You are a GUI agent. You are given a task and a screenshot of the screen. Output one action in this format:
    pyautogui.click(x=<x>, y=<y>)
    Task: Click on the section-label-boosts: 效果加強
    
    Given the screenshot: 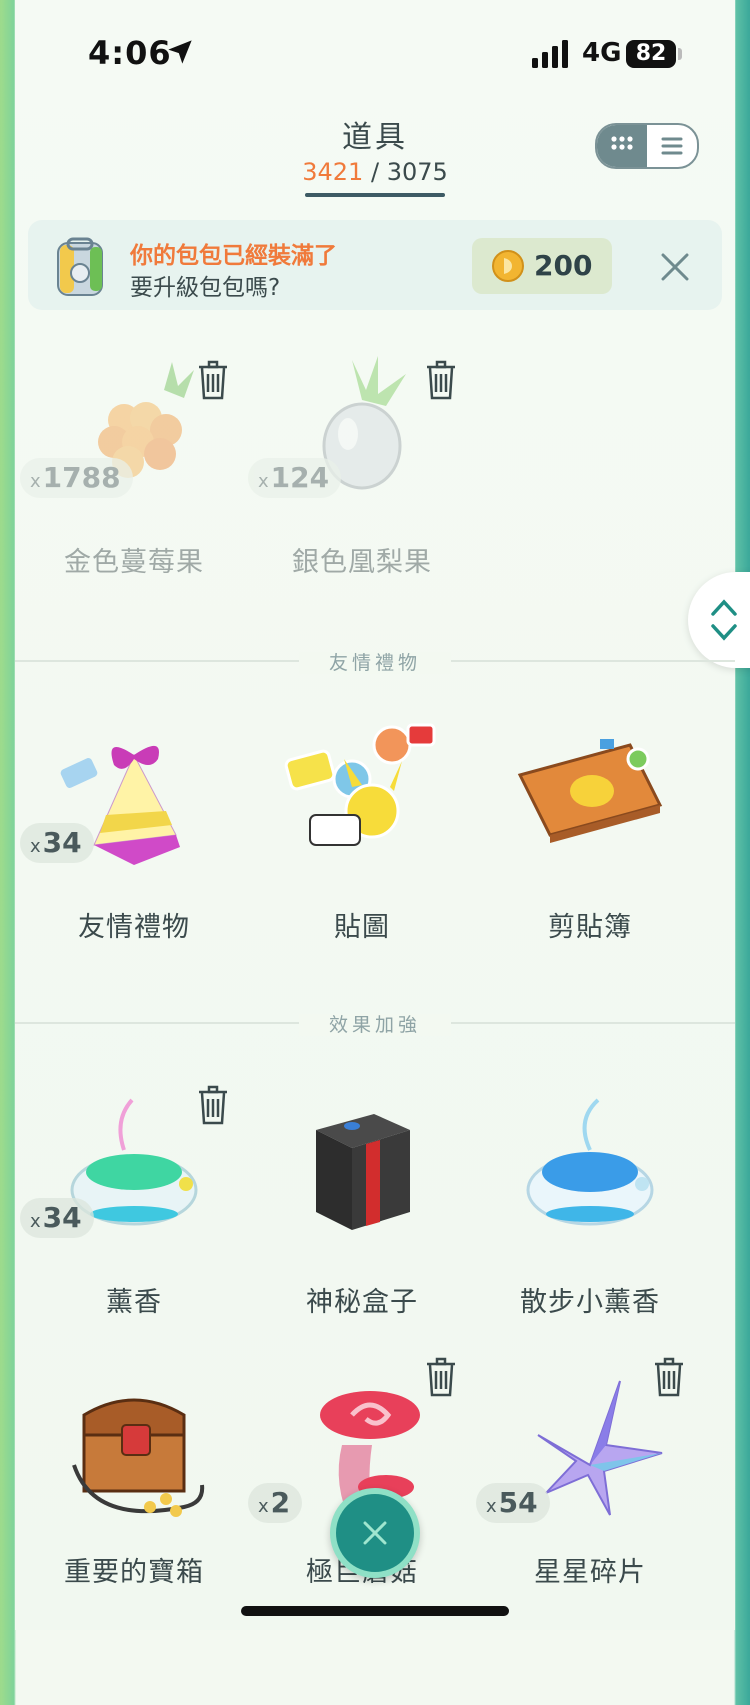 What is the action you would take?
    pyautogui.click(x=375, y=1023)
    